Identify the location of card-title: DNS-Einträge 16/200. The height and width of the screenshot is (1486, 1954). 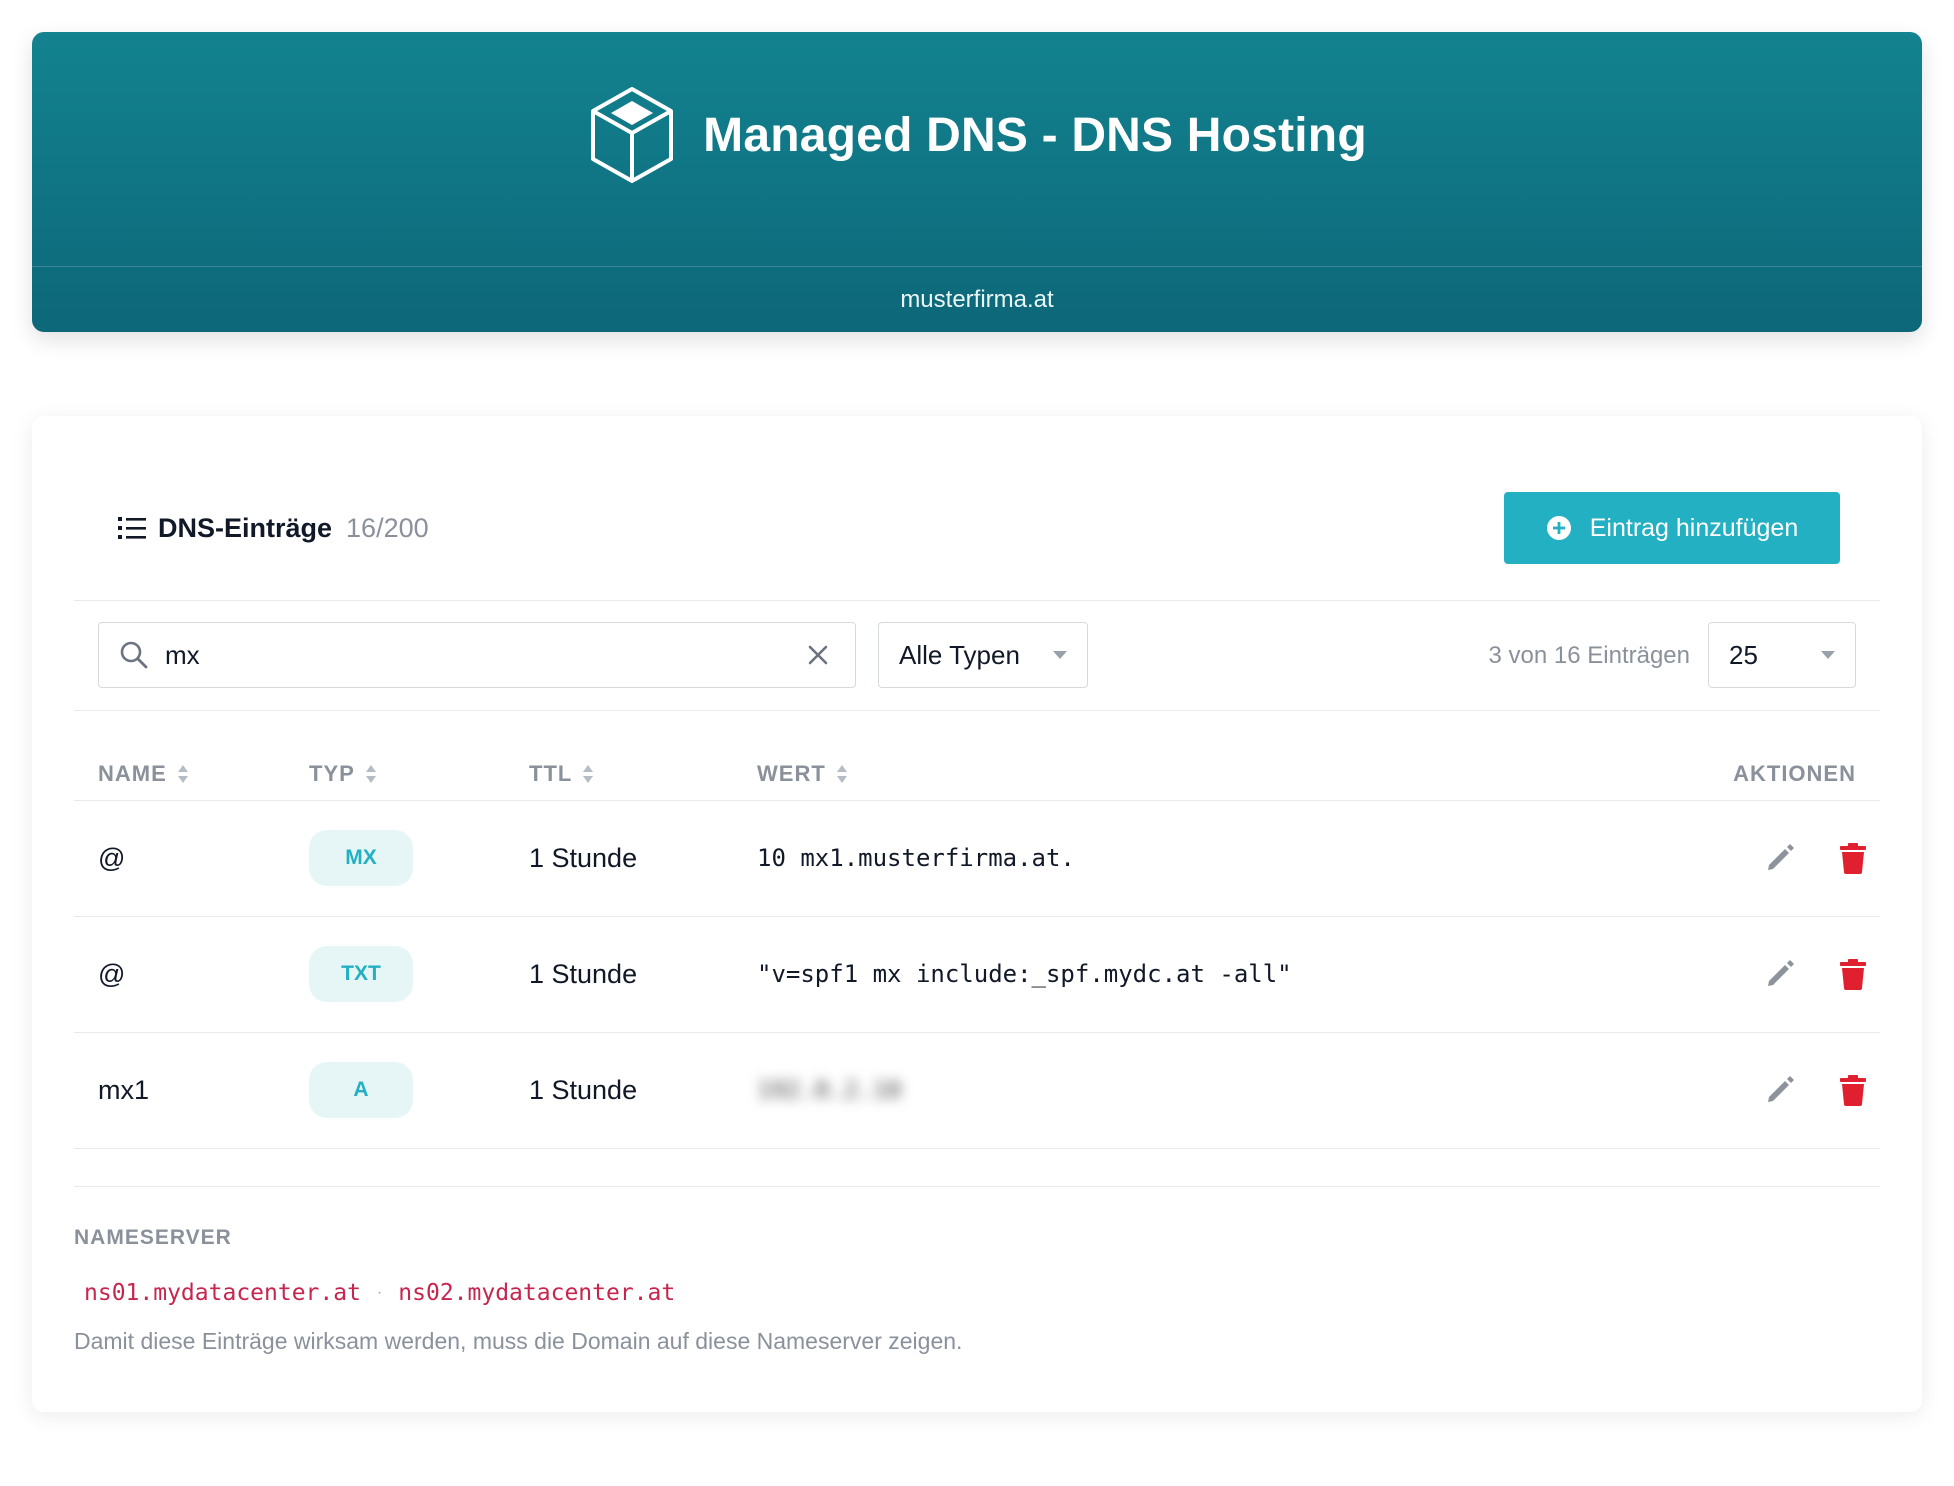
(273, 528).